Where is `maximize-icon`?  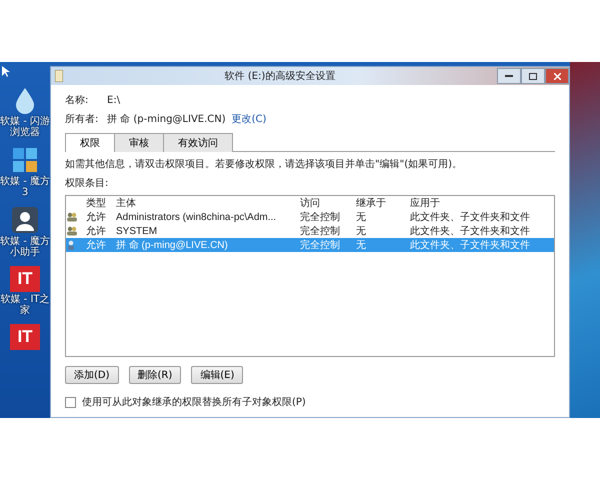
maximize-icon is located at coordinates (533, 76).